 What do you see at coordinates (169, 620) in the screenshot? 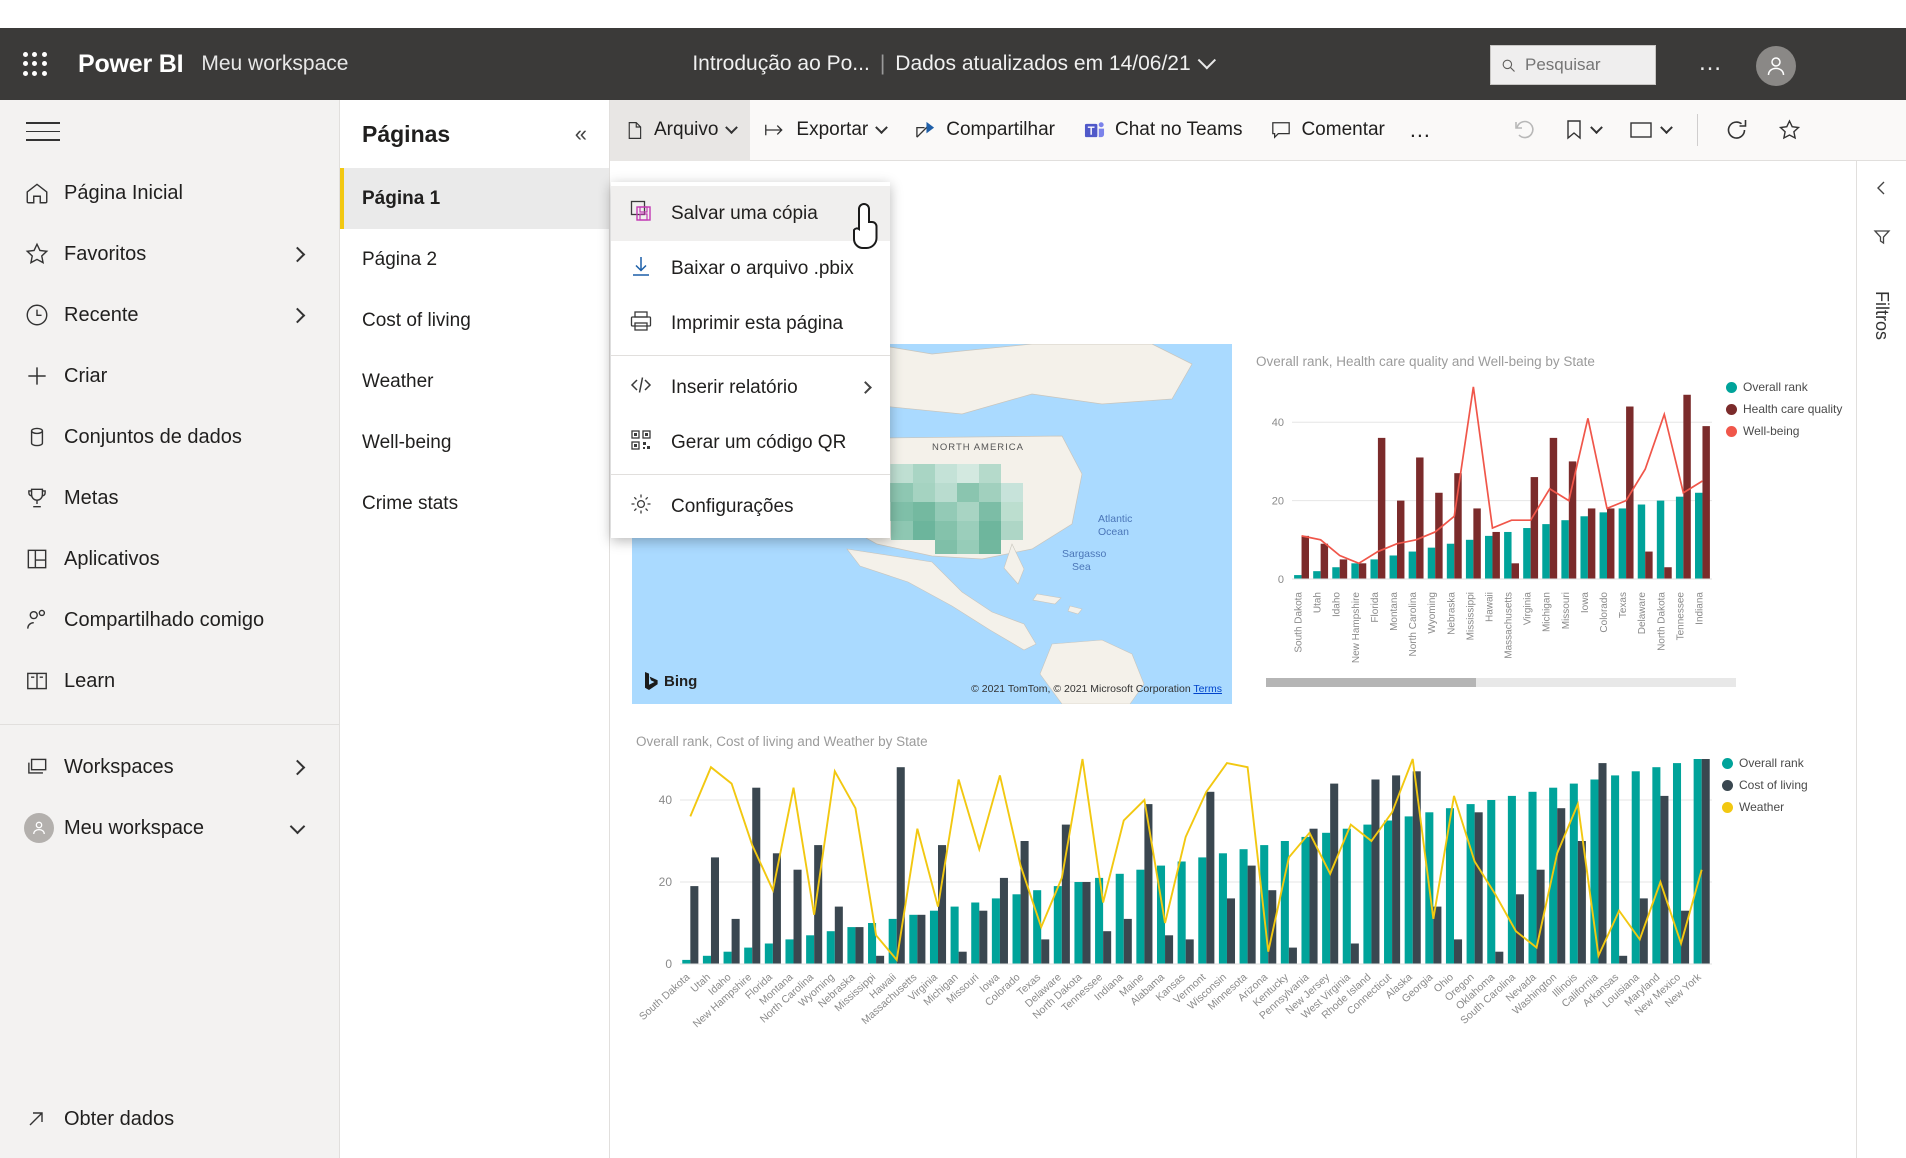
I see `sidebar-item-shared-with-me: Compartilhado comigo` at bounding box center [169, 620].